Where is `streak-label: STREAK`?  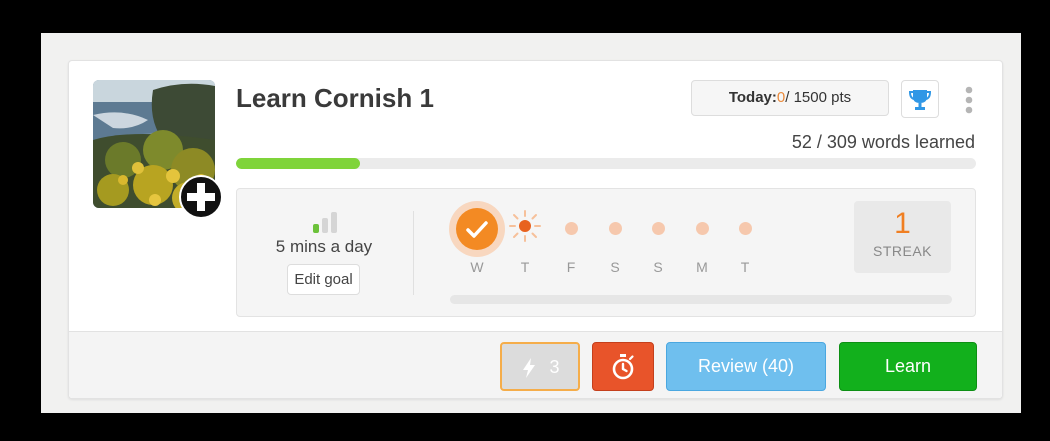 streak-label: STREAK is located at coordinates (902, 251).